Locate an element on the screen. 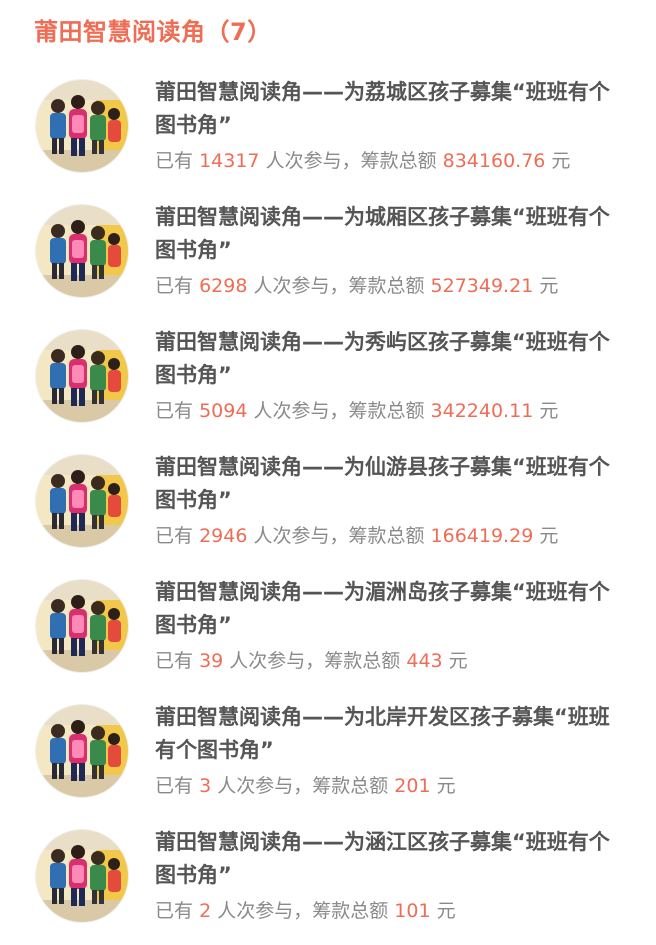 This screenshot has width=656, height=945. donation-amount: 443 is located at coordinates (424, 661).